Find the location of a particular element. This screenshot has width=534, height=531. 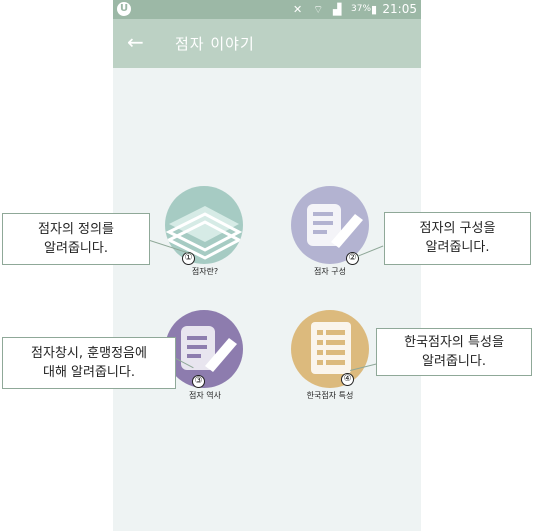

menu-number-2: ② is located at coordinates (352, 258).